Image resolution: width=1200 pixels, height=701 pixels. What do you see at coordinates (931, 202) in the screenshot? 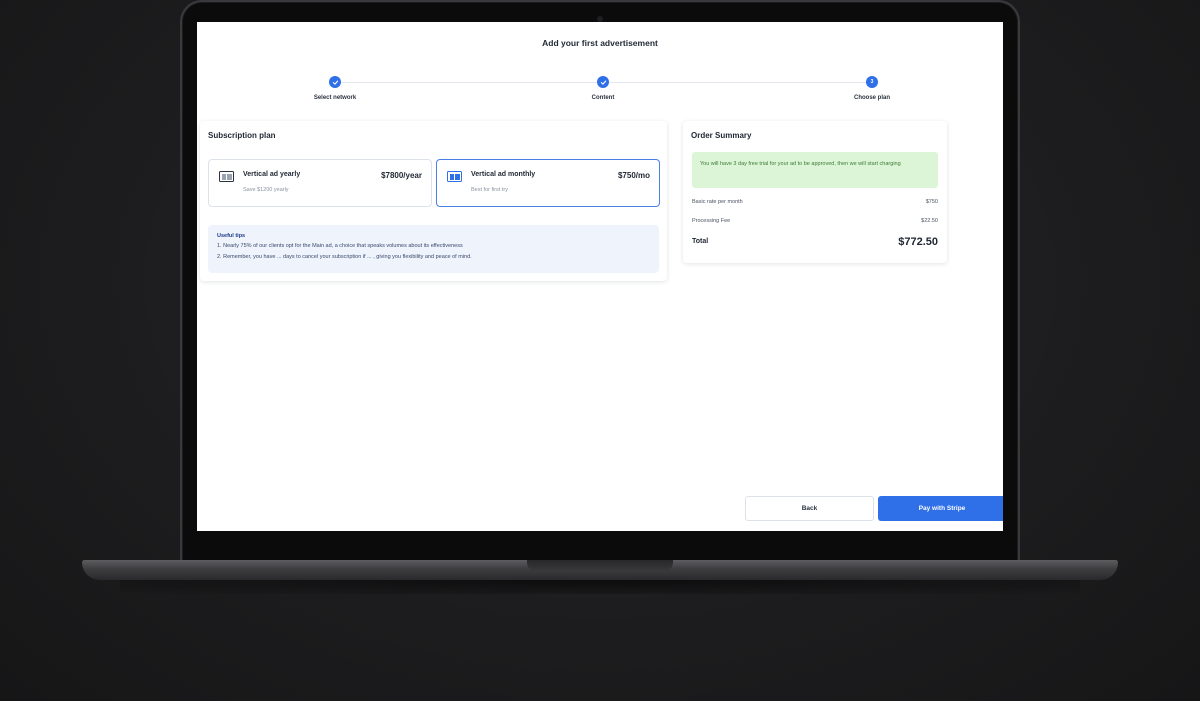
I see `basic-rate-value: $750` at bounding box center [931, 202].